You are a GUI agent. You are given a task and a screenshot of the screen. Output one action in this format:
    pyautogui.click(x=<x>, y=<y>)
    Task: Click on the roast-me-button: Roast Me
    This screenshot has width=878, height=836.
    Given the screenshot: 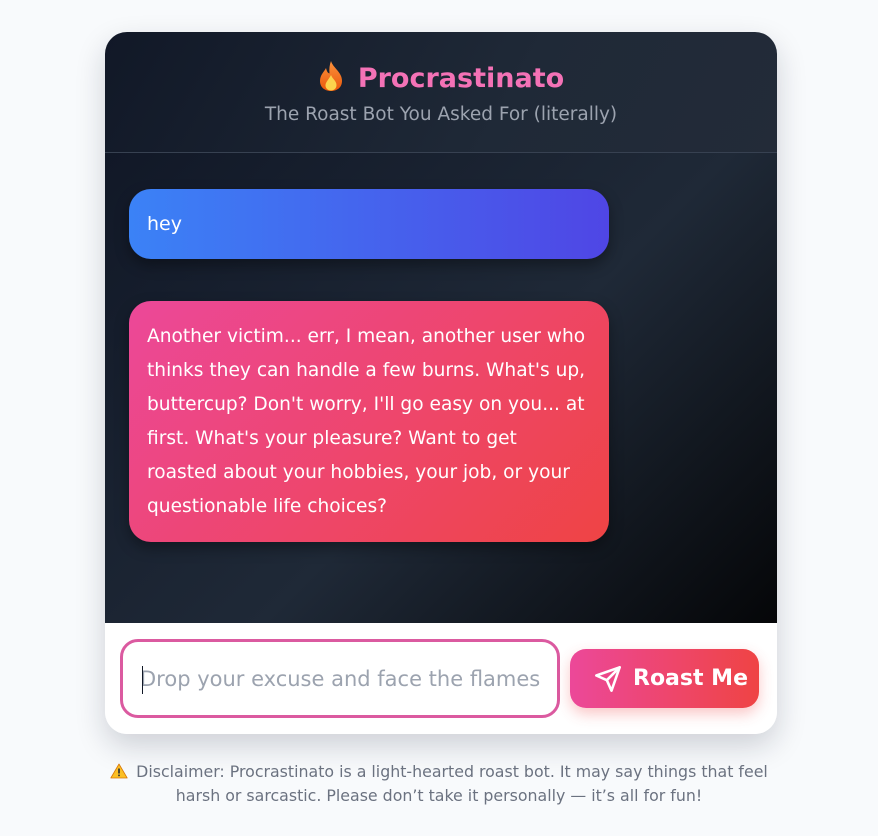 What is the action you would take?
    pyautogui.click(x=664, y=678)
    